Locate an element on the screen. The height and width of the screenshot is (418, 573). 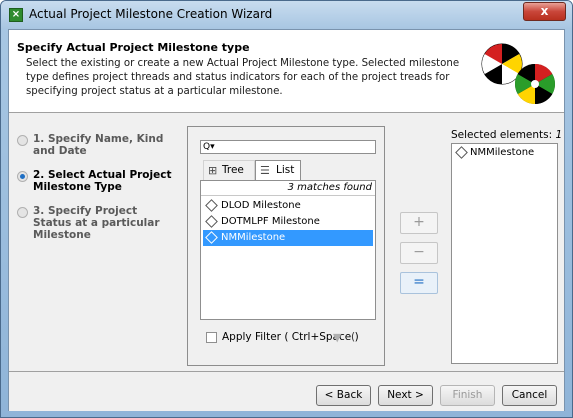
window-title: Actual Project Milestone Creation Wizard is located at coordinates (151, 14).